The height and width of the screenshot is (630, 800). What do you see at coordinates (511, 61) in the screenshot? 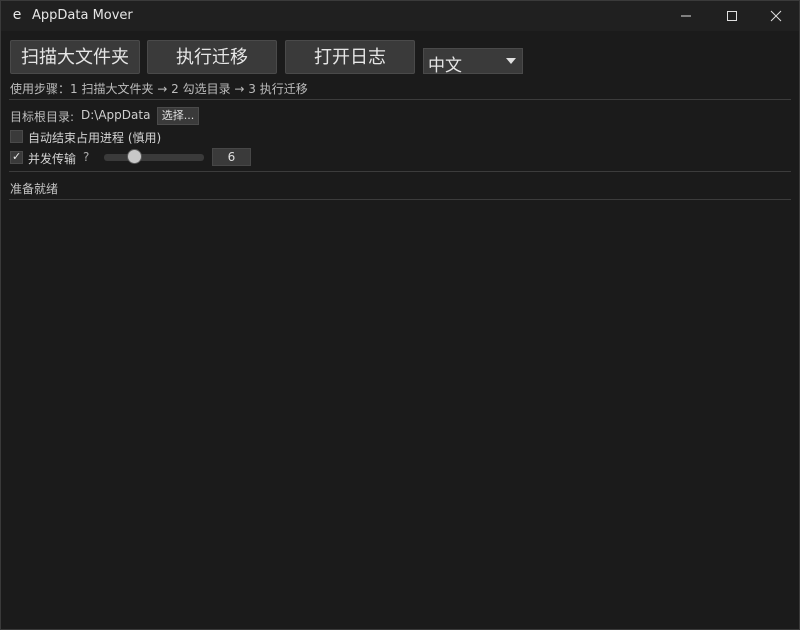
I see `dropdown-arrow-icon` at bounding box center [511, 61].